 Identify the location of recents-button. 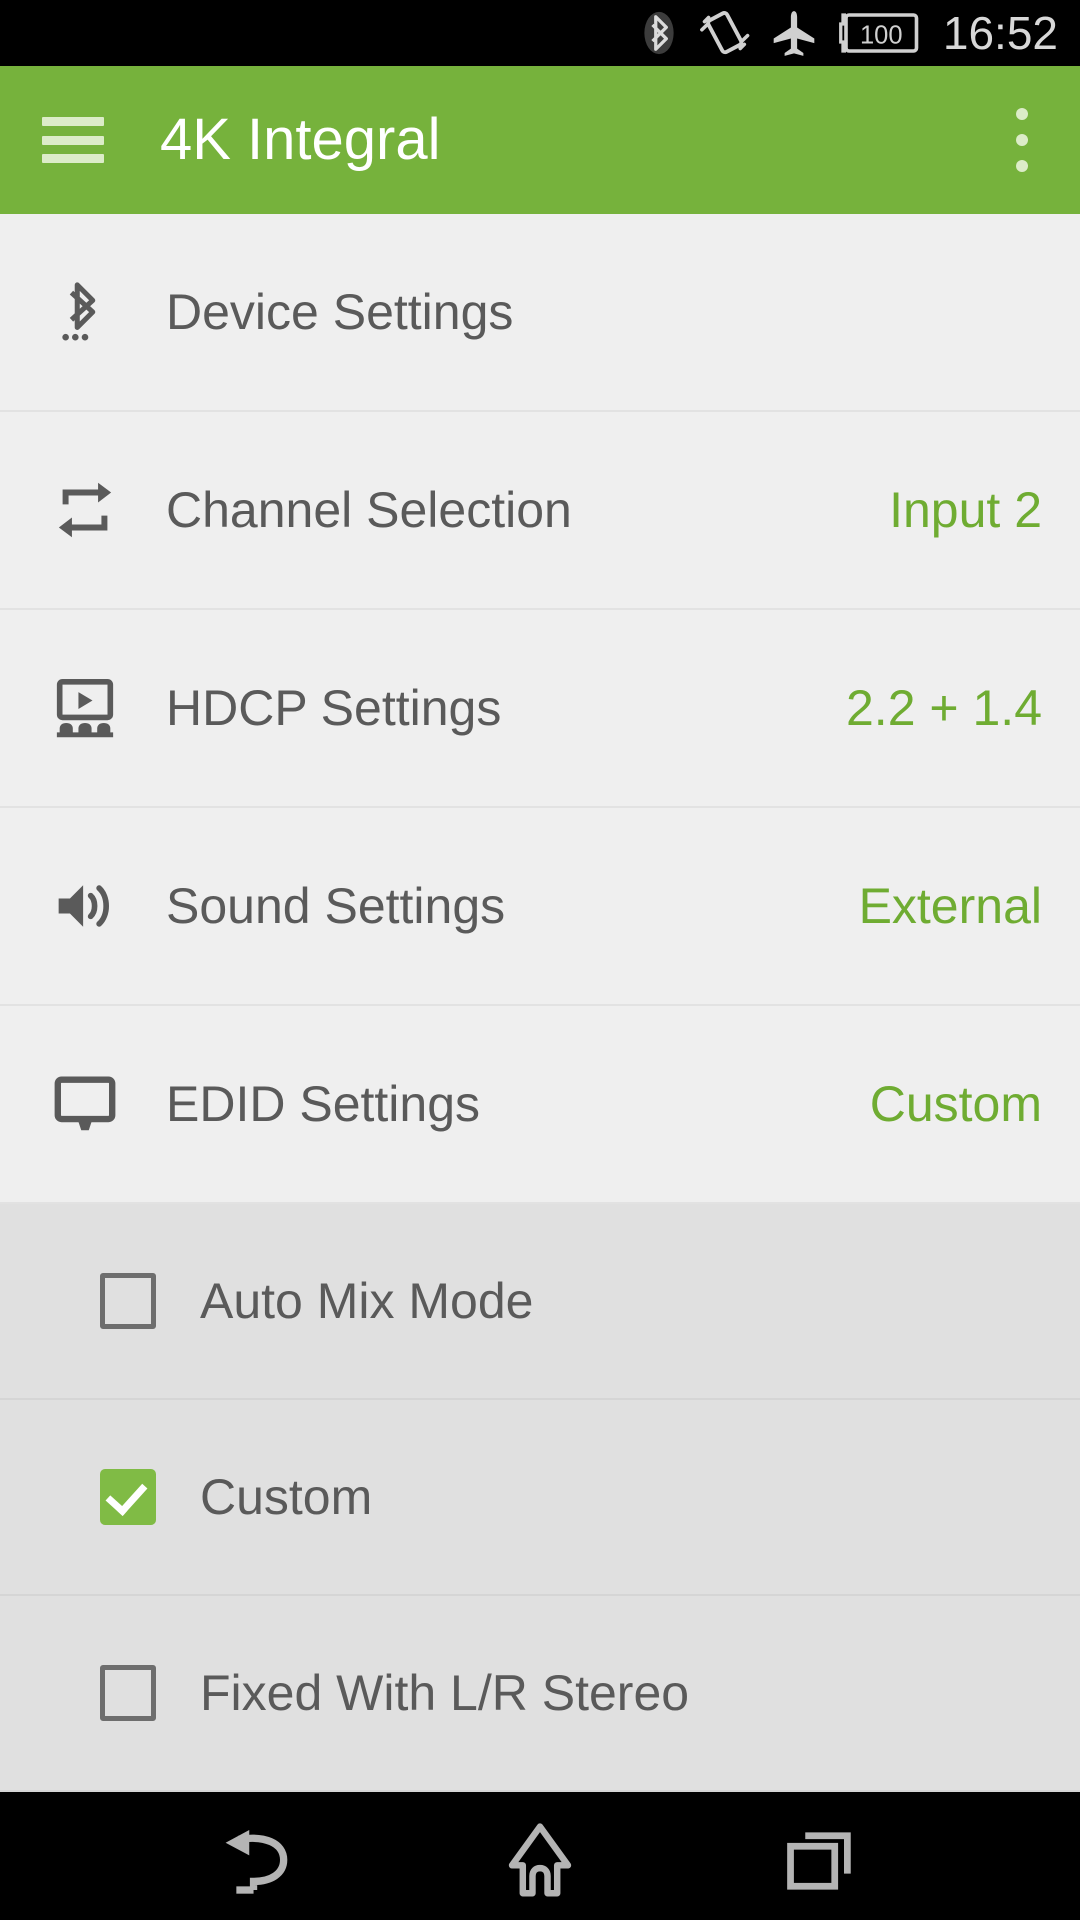
(820, 1861).